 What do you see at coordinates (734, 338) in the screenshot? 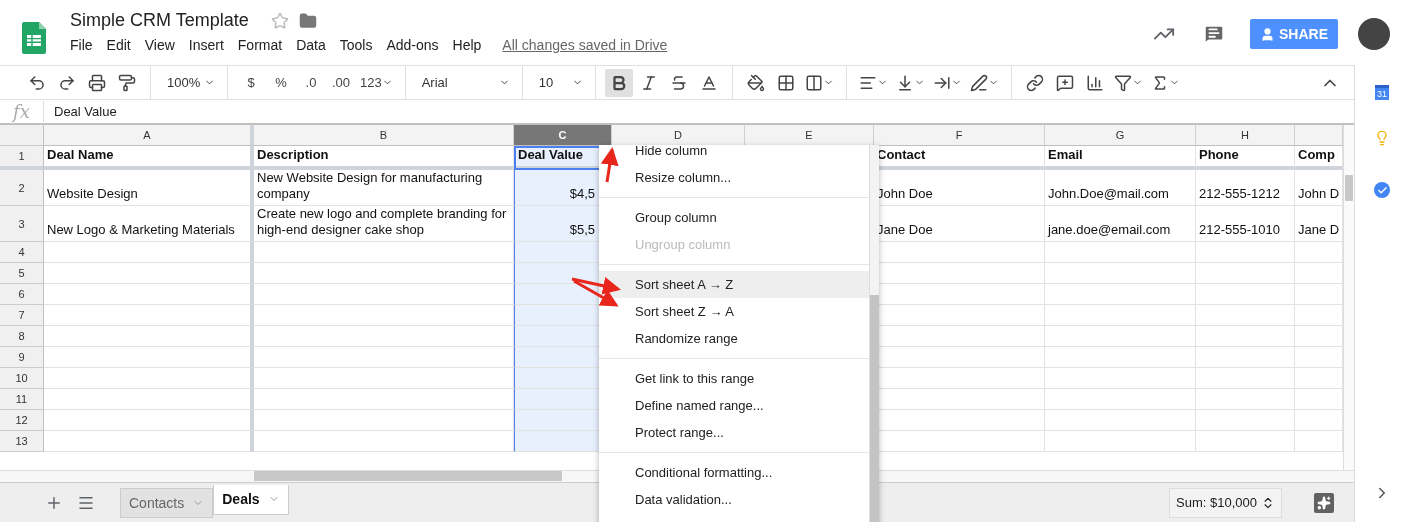
I see `menu-item: Randomize range` at bounding box center [734, 338].